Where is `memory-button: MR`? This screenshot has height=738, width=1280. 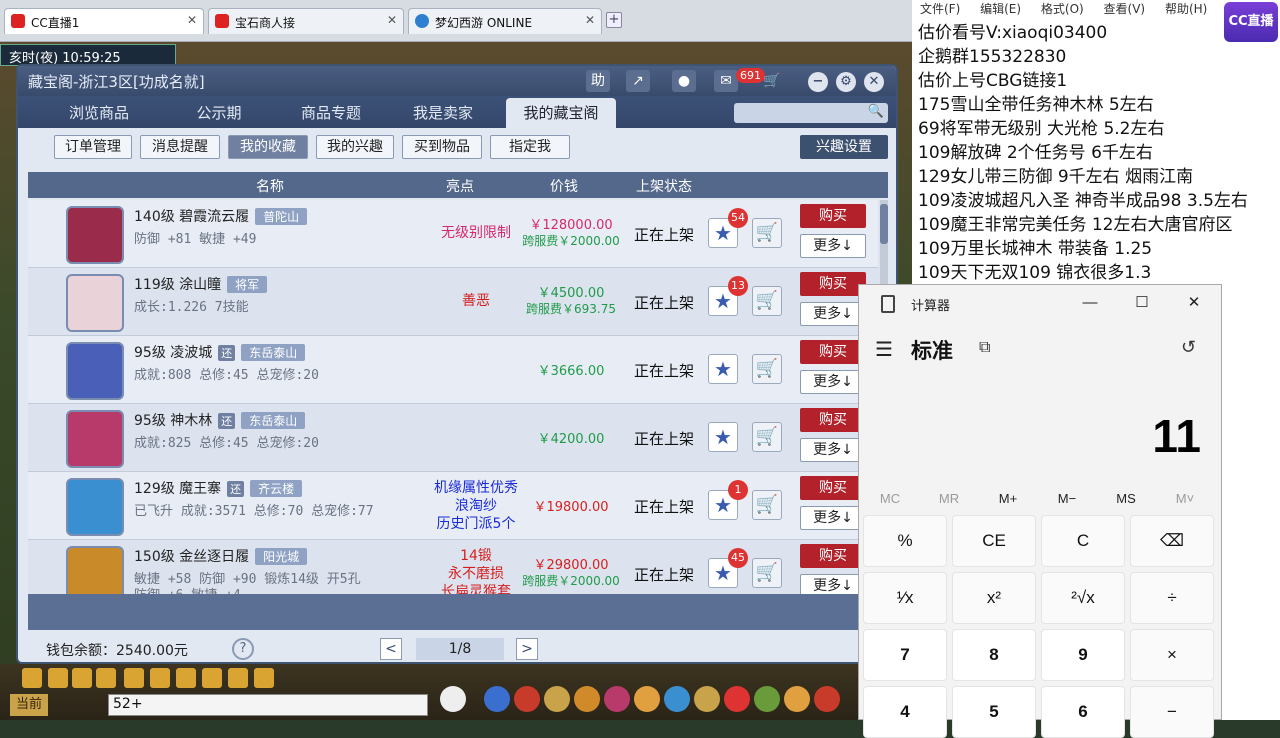
memory-button: MR is located at coordinates (949, 498).